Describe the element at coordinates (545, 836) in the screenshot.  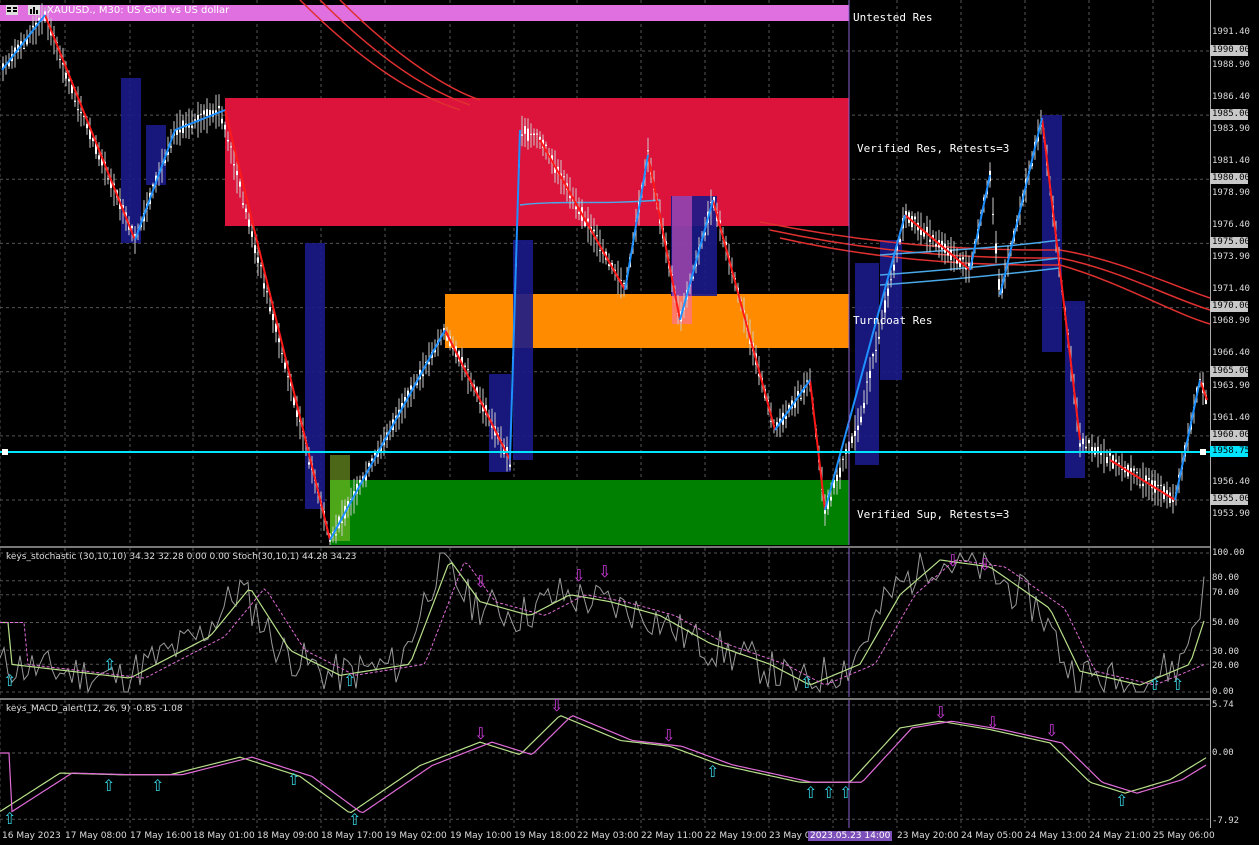
I see `time-label: 19 May 18:00` at that location.